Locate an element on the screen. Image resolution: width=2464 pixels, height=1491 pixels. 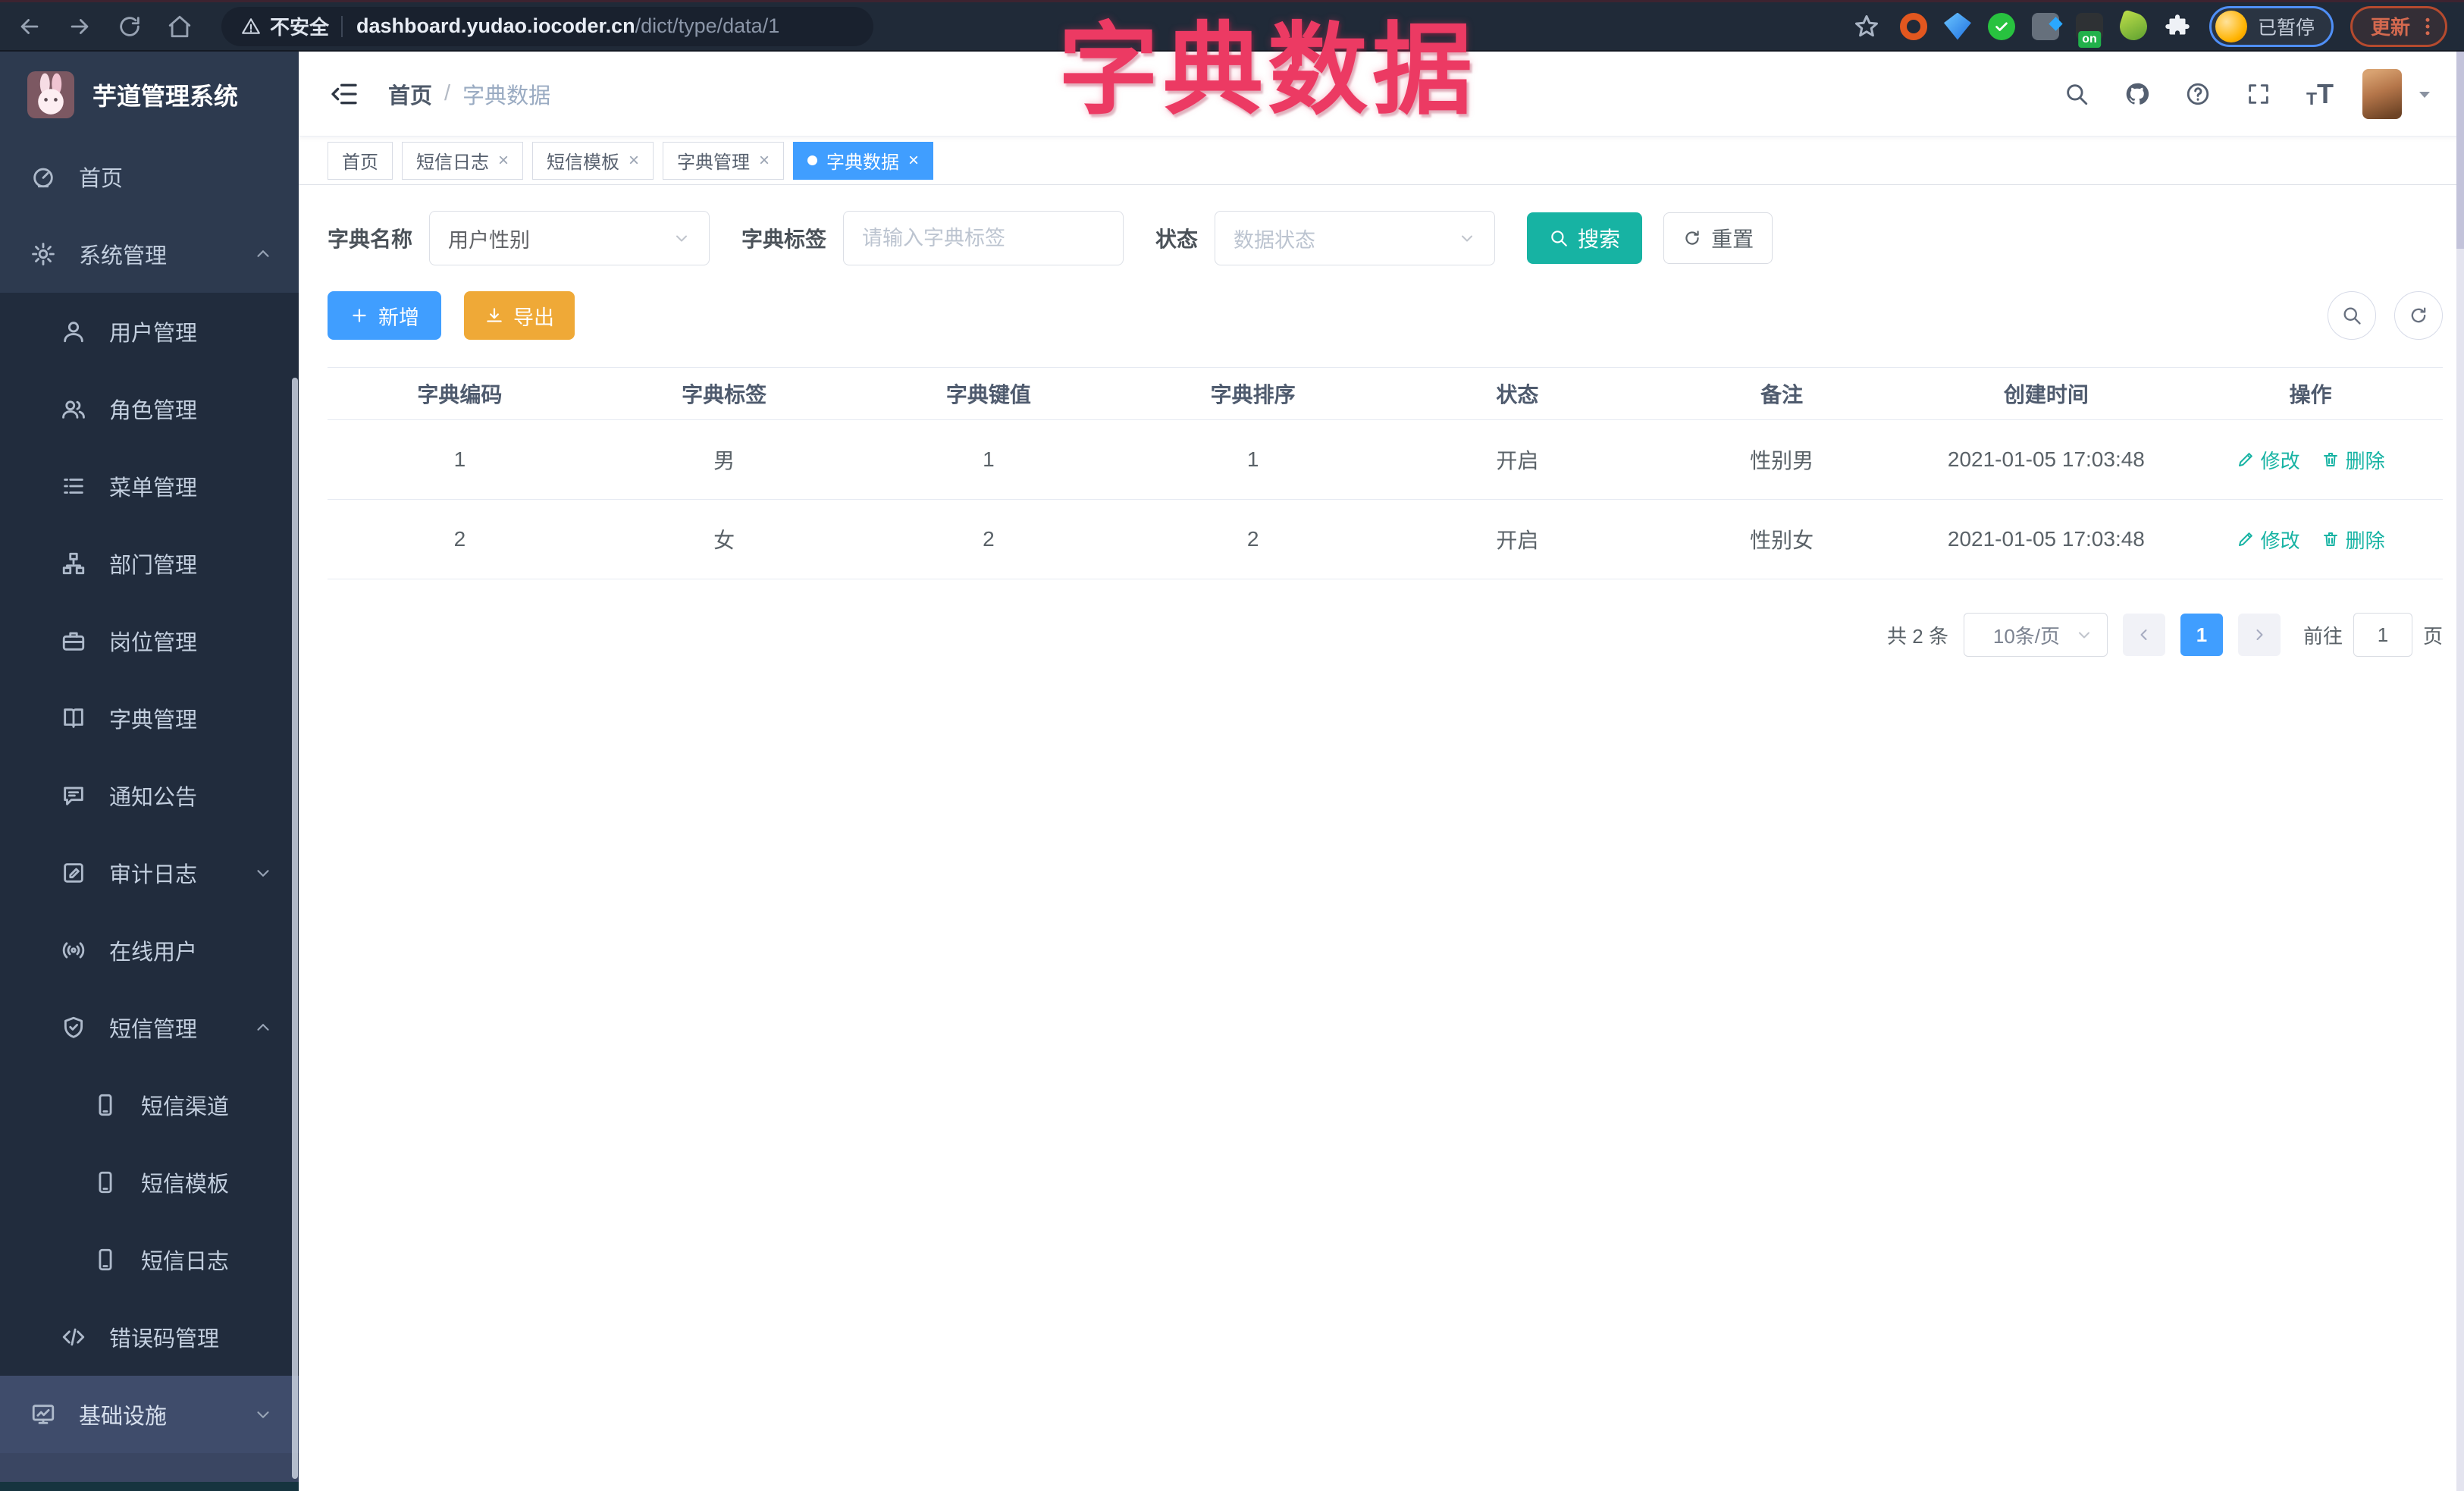
sidebar-item-label: 短信管理 is located at coordinates (153, 1030).